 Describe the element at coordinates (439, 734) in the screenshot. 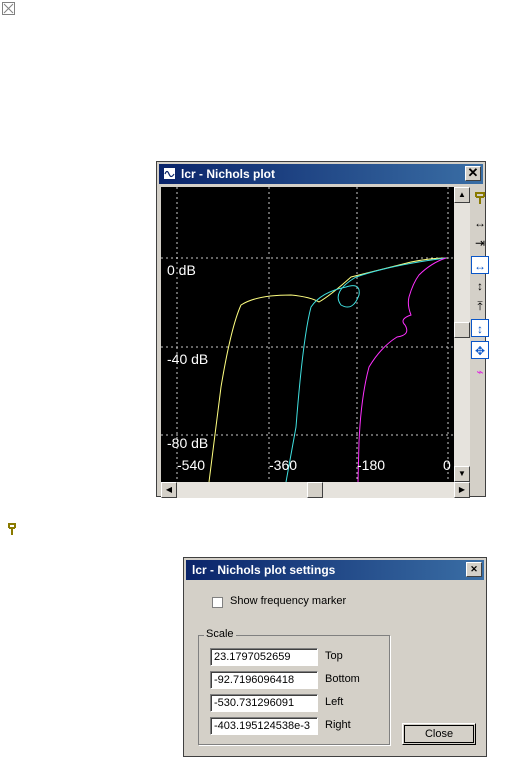

I see `close-button: Close` at that location.